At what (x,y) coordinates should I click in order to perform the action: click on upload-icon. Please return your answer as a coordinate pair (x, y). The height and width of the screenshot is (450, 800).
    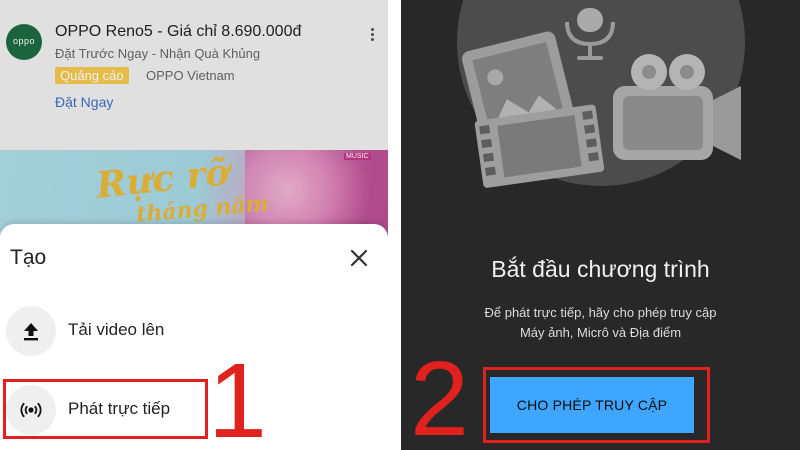
    Looking at the image, I should click on (31, 331).